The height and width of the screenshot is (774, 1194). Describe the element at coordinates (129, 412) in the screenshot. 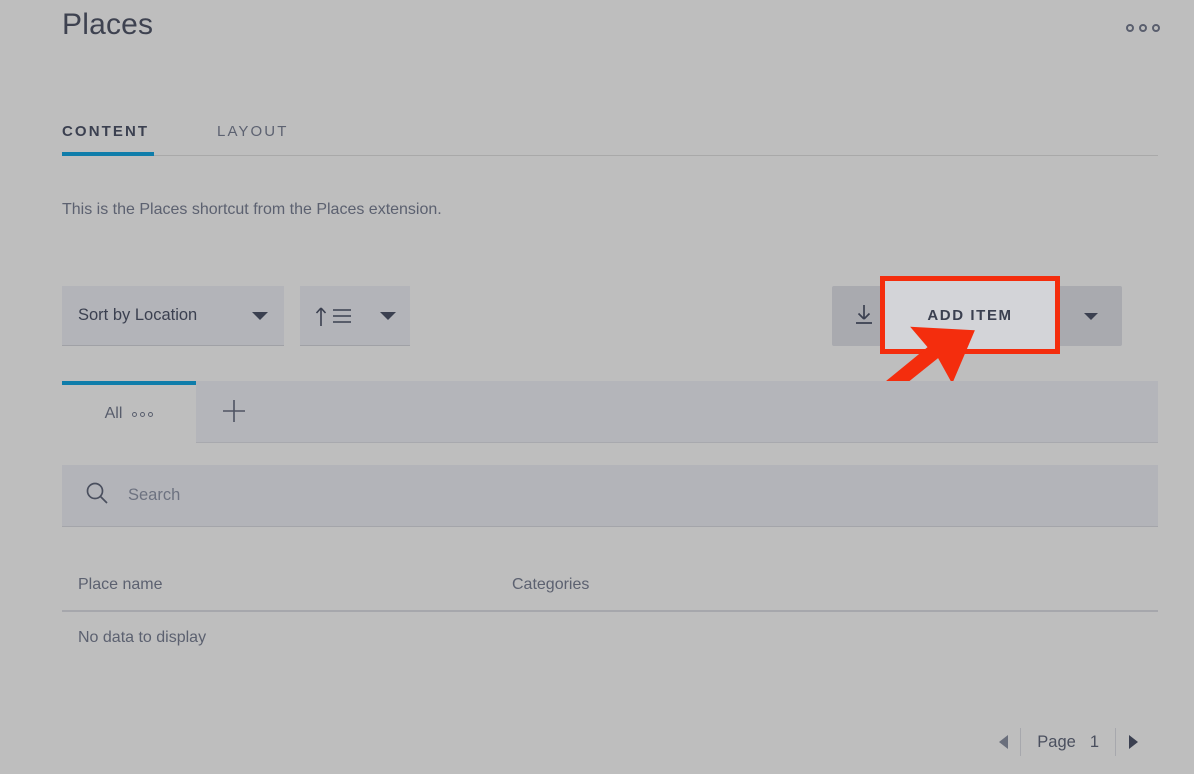

I see `sidebar-item-all: All` at that location.